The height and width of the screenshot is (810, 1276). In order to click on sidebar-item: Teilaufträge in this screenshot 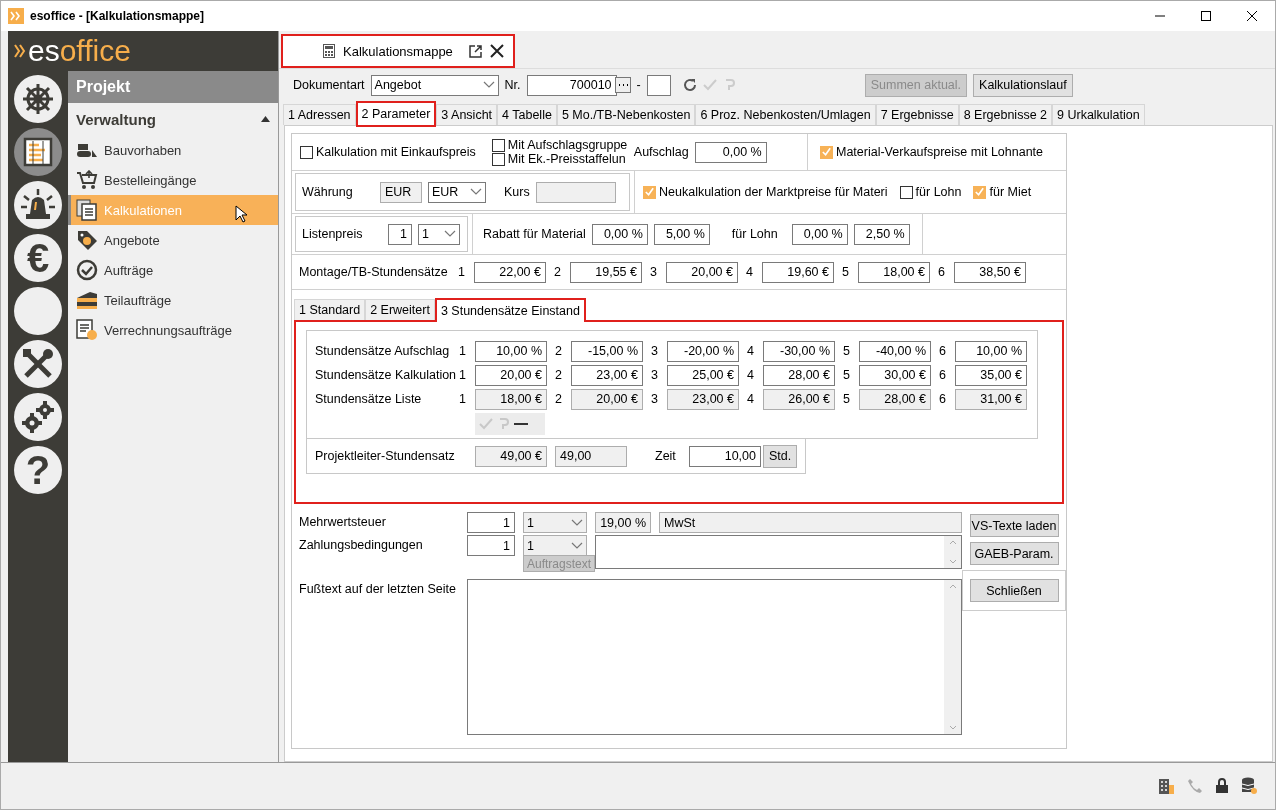, I will do `click(173, 300)`.